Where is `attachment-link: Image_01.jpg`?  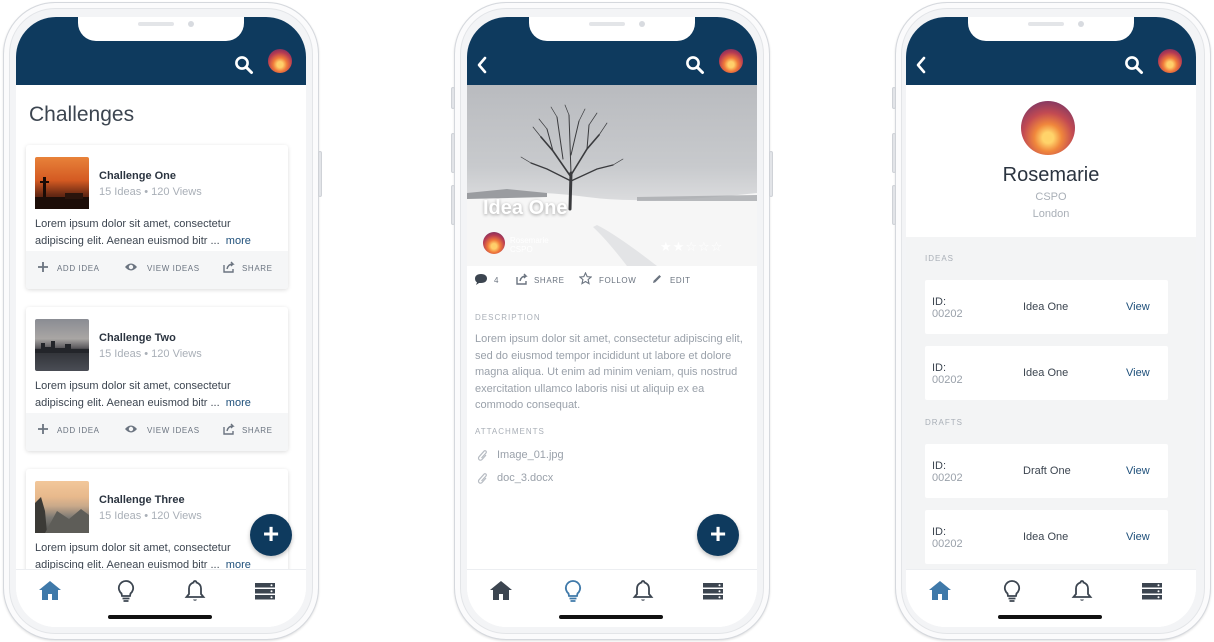 attachment-link: Image_01.jpg is located at coordinates (530, 455).